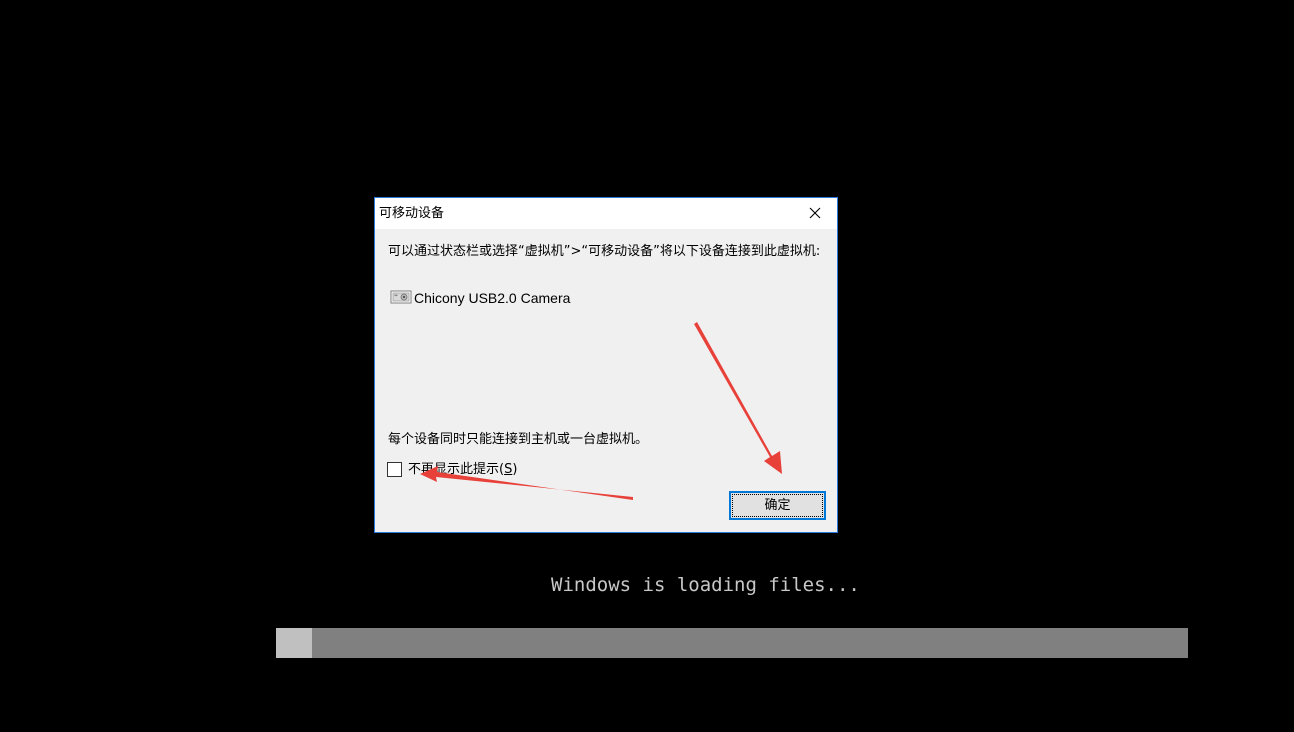 This screenshot has width=1294, height=732. I want to click on dialog-message: 可以通过状态栏或选择“虚拟机”>“可移动设备”将以下设备连接到此虚拟机:, so click(604, 251).